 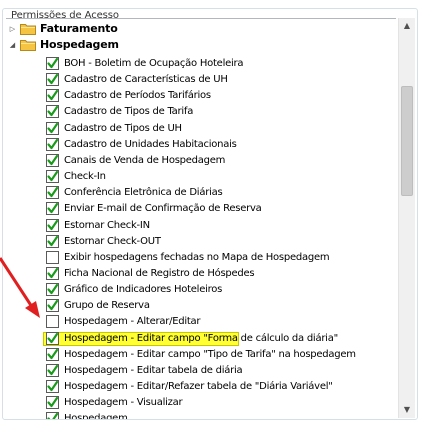 What do you see at coordinates (163, 209) in the screenshot?
I see `tree-item-label: Enviar E-mail de Confirmação de Reserva` at bounding box center [163, 209].